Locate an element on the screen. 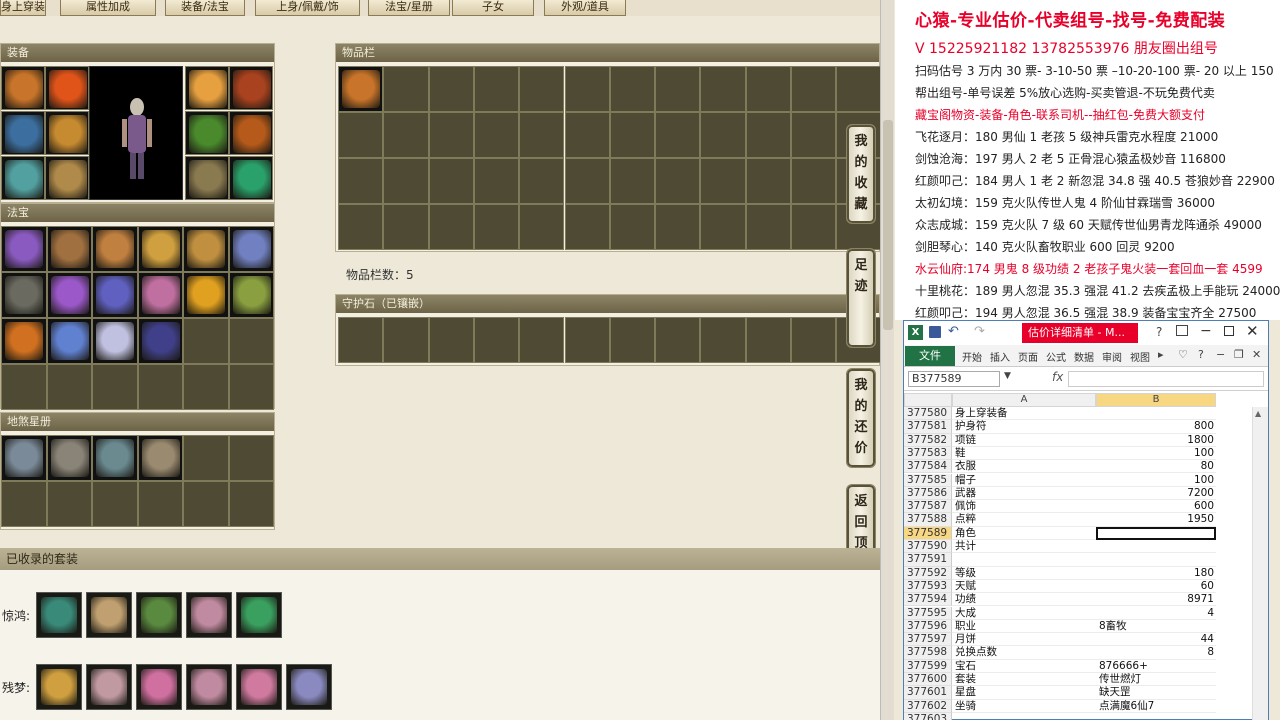 The image size is (1280, 720). cell-a: 帽子 is located at coordinates (1024, 480).